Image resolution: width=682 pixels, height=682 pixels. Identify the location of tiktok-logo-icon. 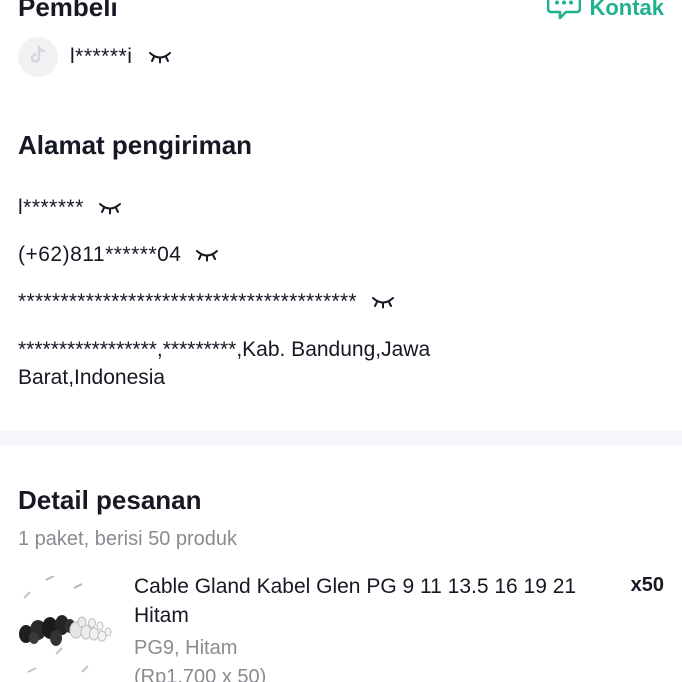
(38, 57).